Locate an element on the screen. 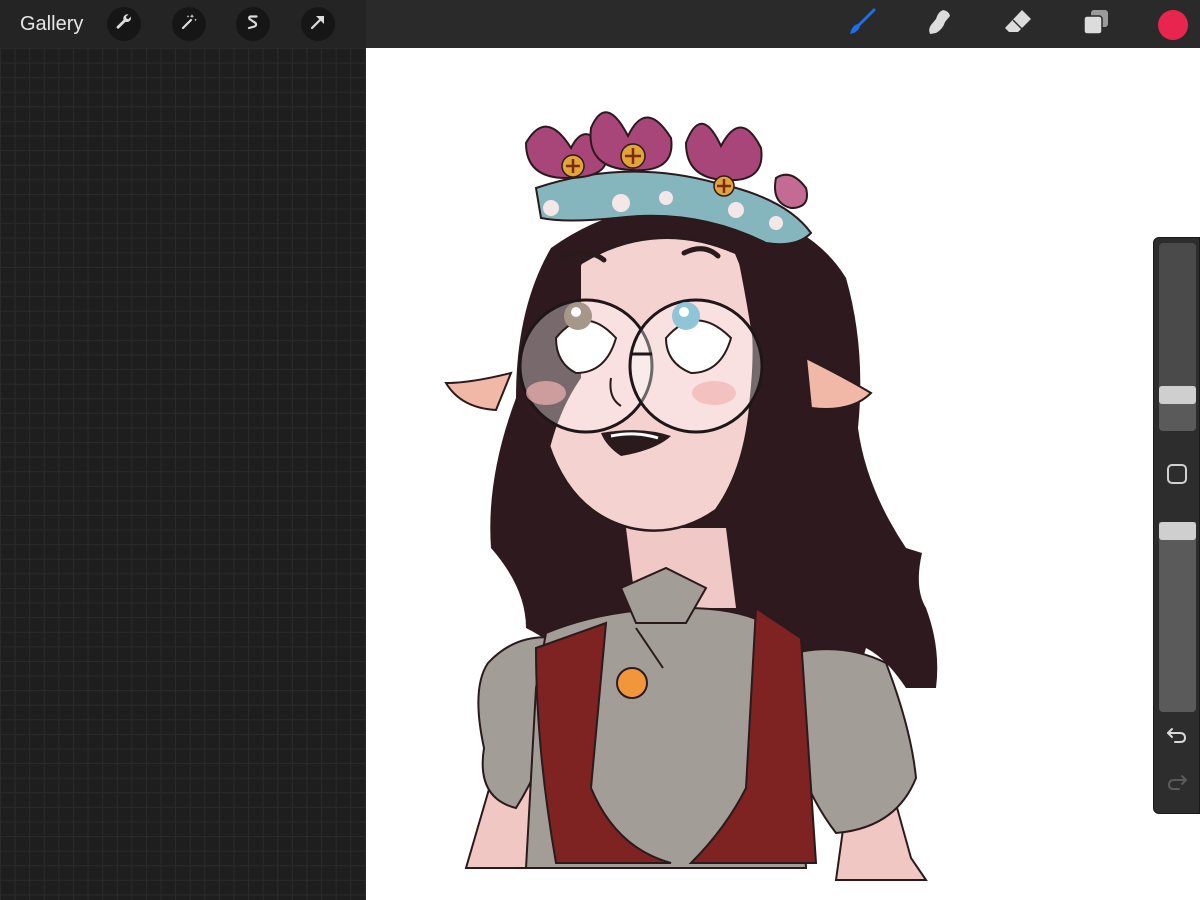 The width and height of the screenshot is (1200, 900). smudge-finger-icon is located at coordinates (940, 24).